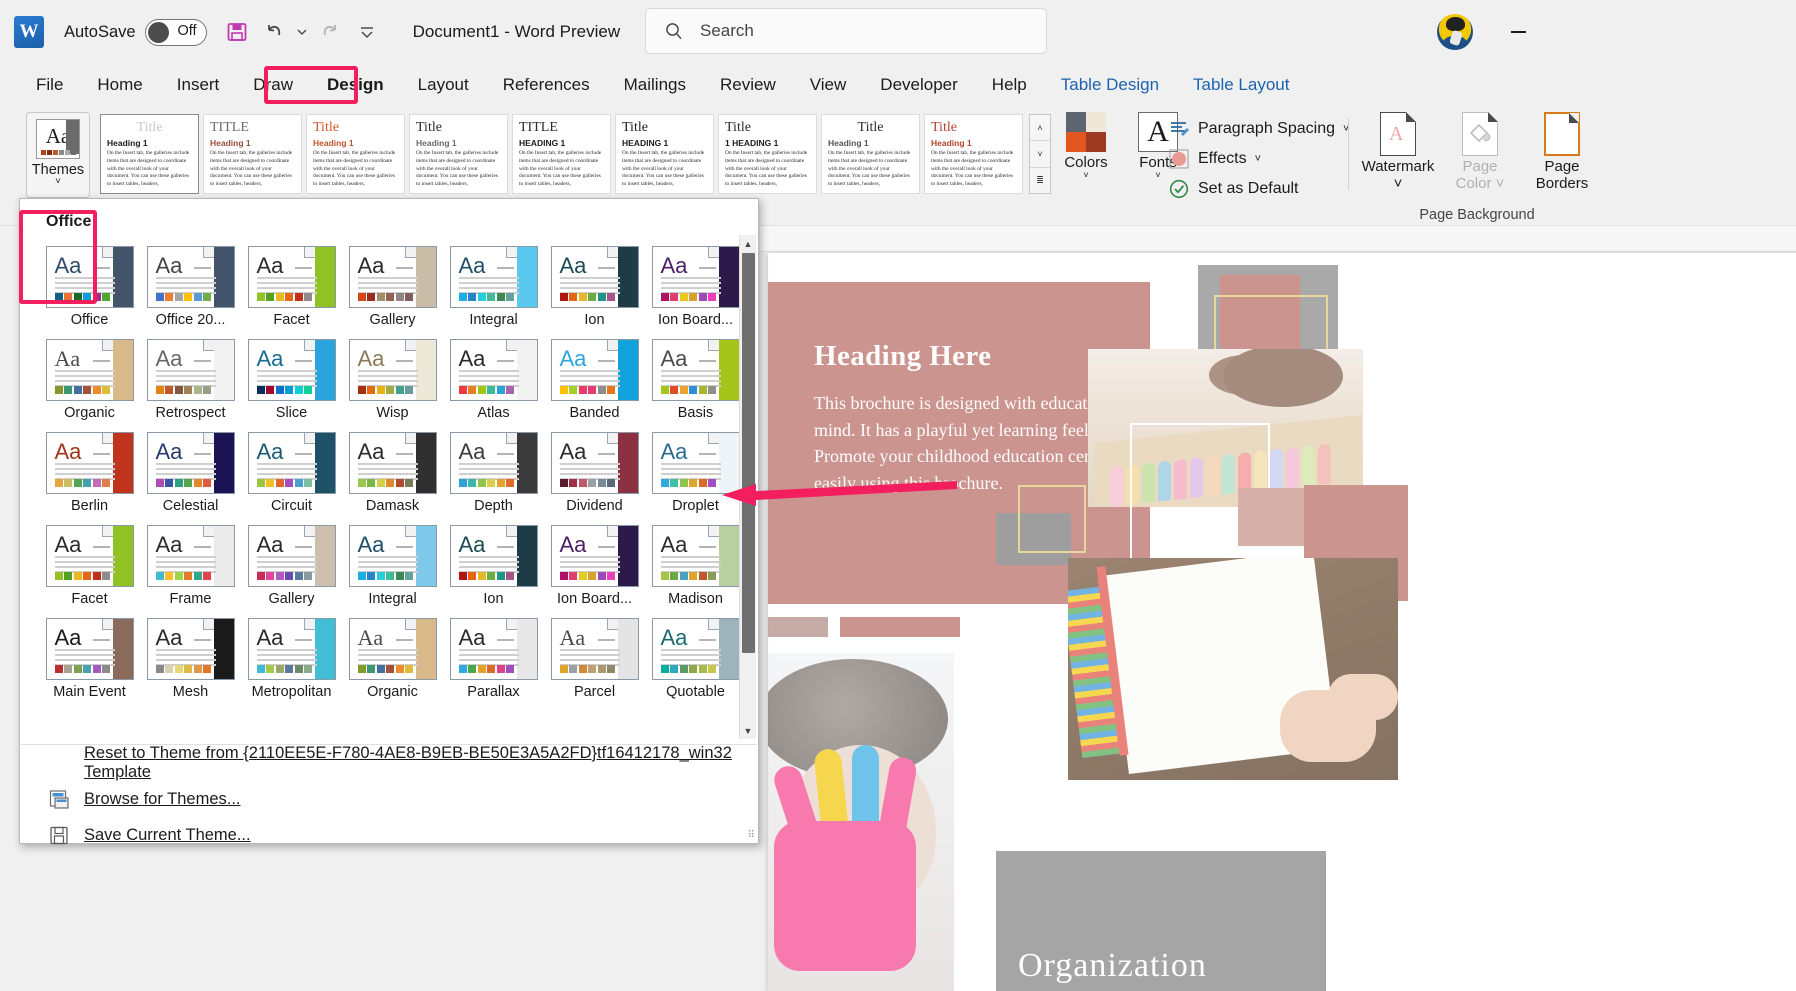 The width and height of the screenshot is (1796, 991). What do you see at coordinates (493, 506) in the screenshot?
I see `theme-name-label: Depth` at bounding box center [493, 506].